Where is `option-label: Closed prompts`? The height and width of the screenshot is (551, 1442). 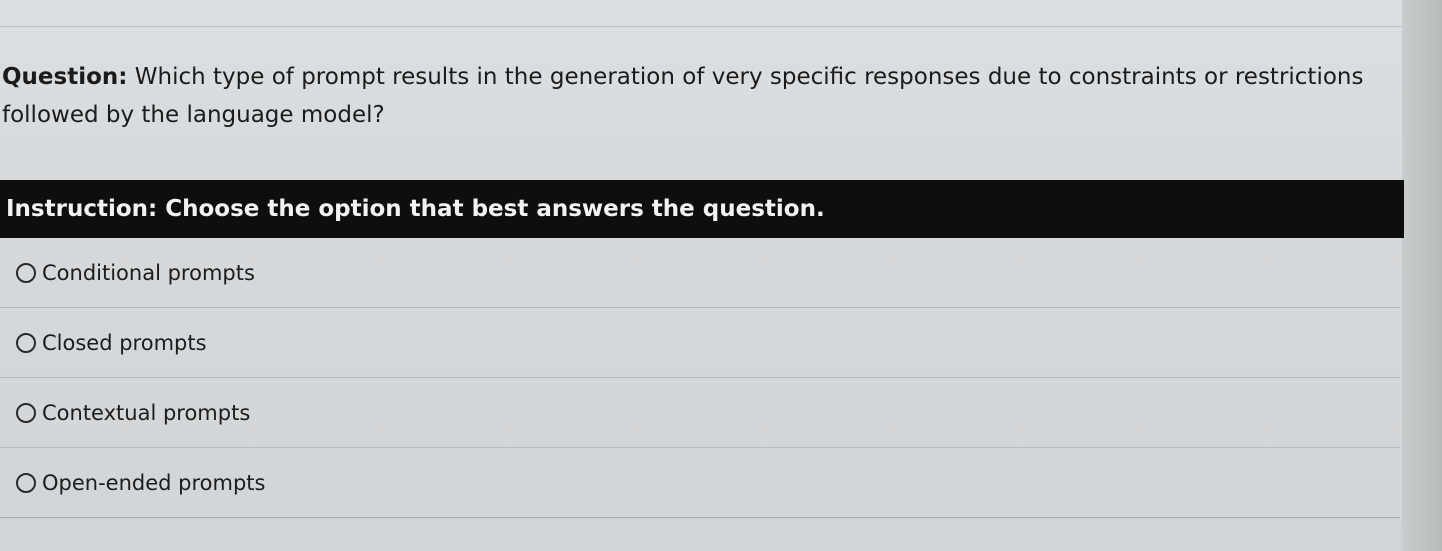 option-label: Closed prompts is located at coordinates (124, 342).